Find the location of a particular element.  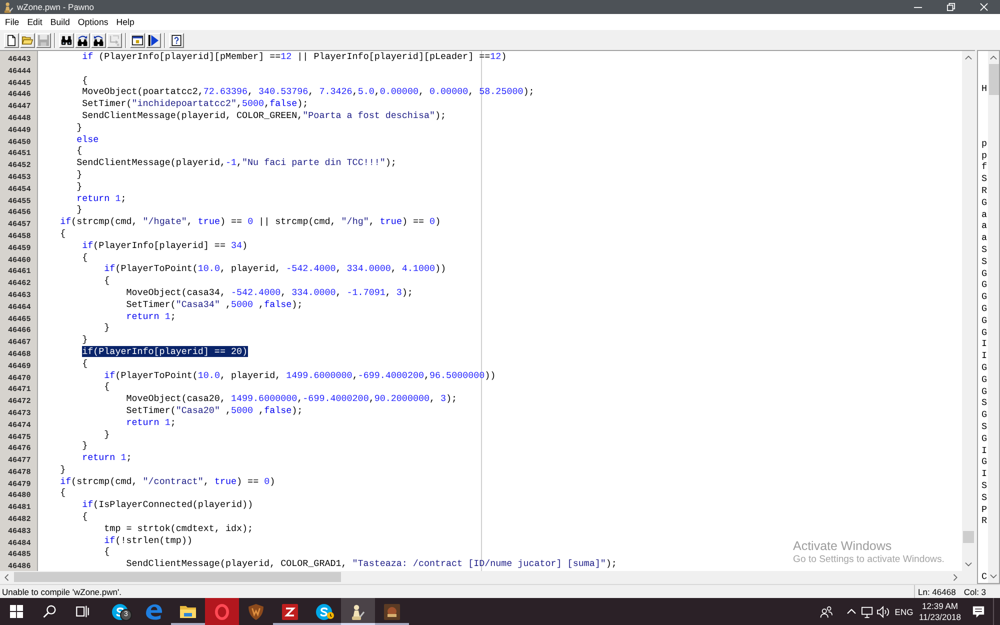

code-line: if(IsPlayerConnected(playerid)) is located at coordinates (168, 504).